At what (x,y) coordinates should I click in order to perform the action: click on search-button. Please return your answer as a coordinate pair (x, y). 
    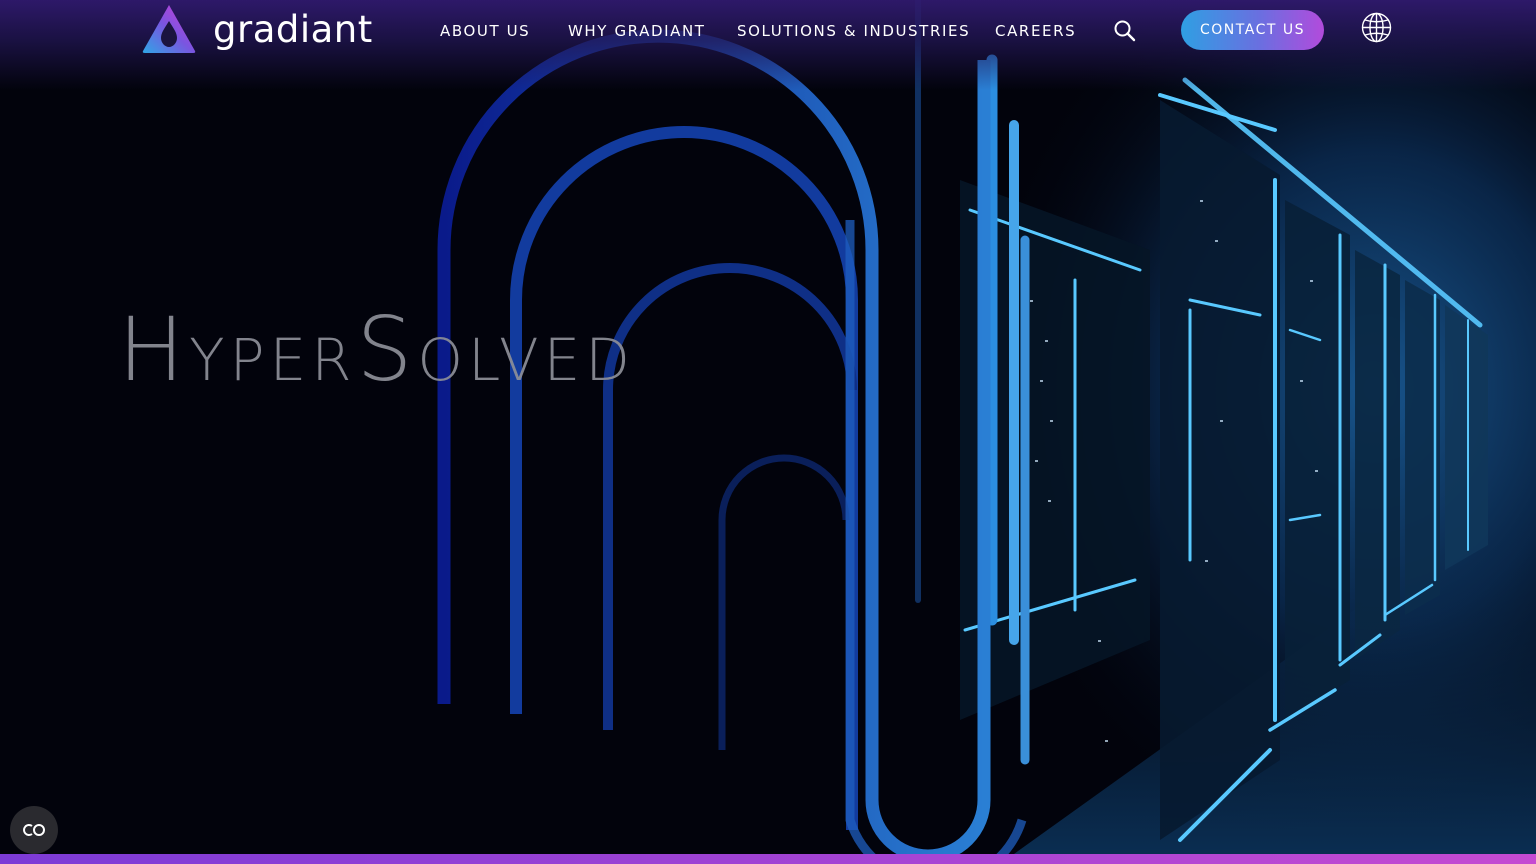
    Looking at the image, I should click on (1125, 31).